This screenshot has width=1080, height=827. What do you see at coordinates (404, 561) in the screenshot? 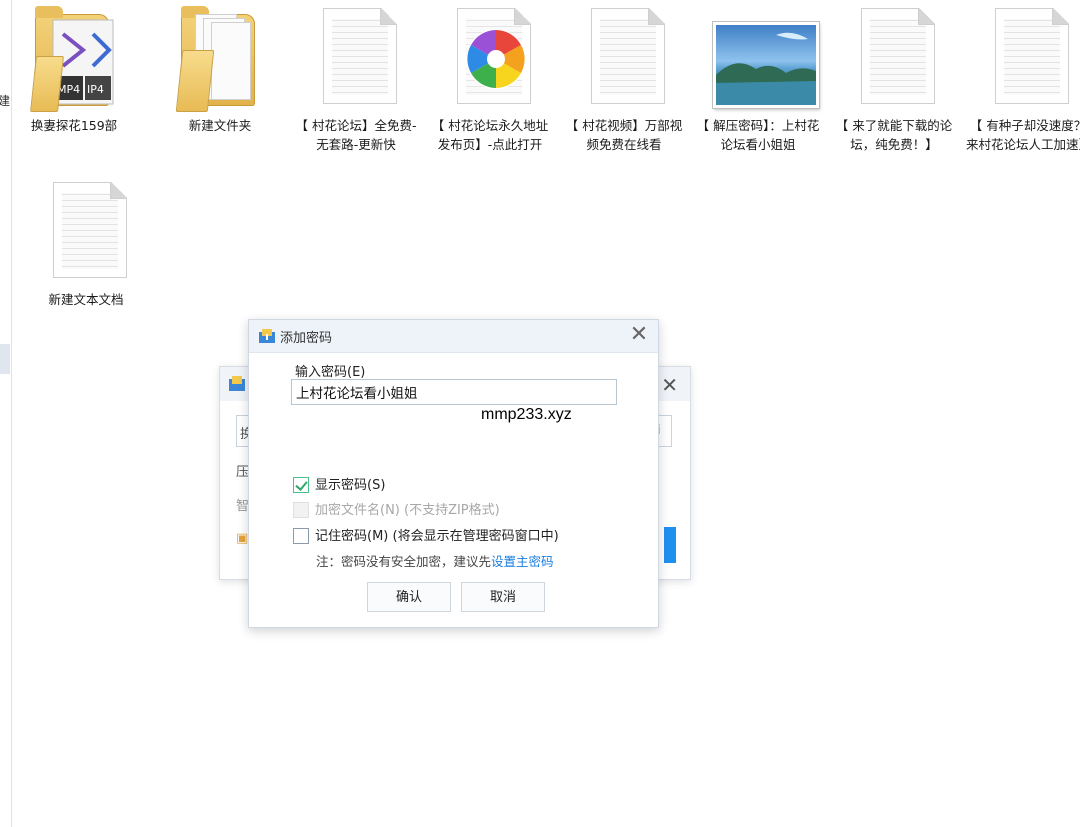
I see `note-text: 注：密码没有安全加密，建议先` at bounding box center [404, 561].